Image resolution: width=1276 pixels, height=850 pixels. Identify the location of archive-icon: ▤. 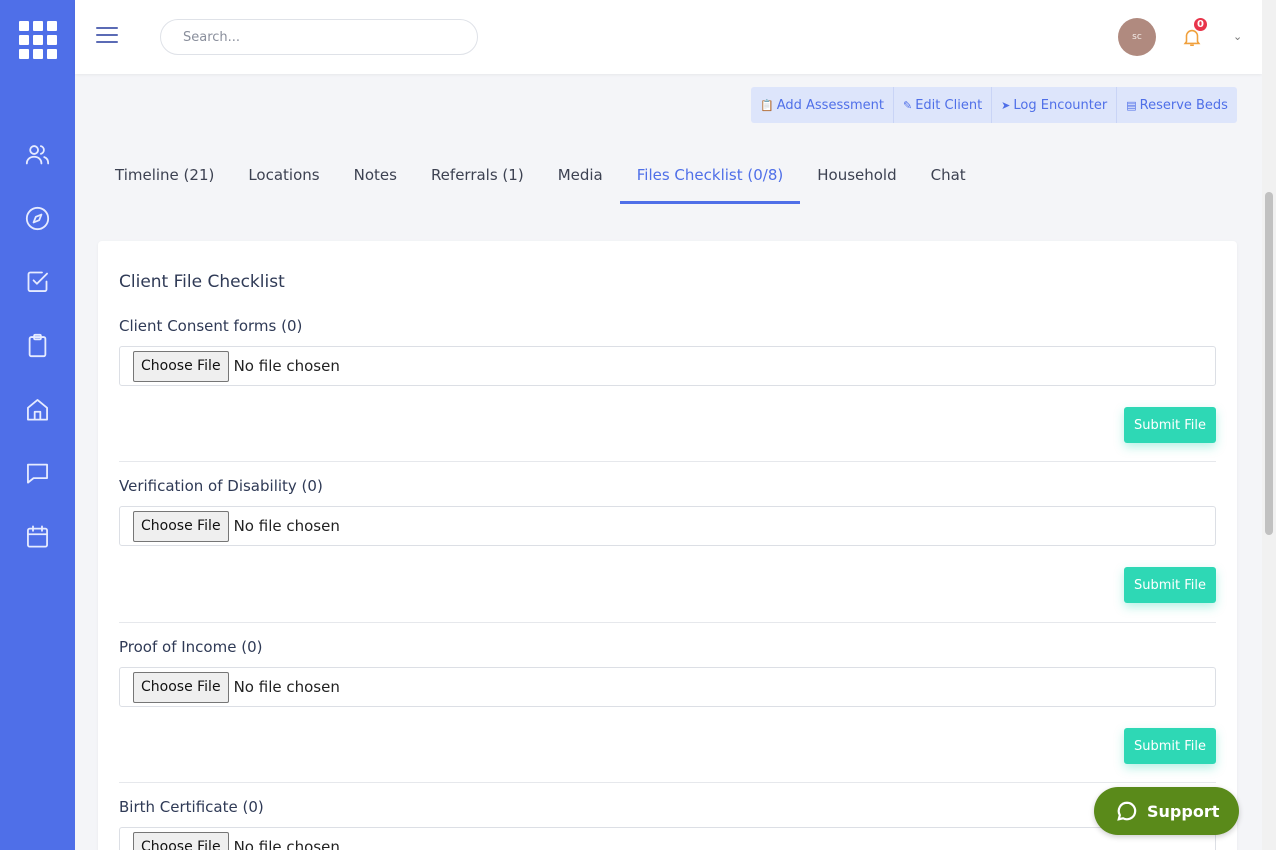
(1131, 105).